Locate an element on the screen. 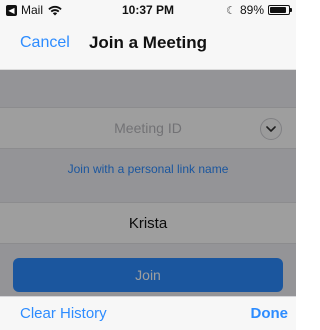  history-accessory-bar: Clear History Done is located at coordinates (148, 313).